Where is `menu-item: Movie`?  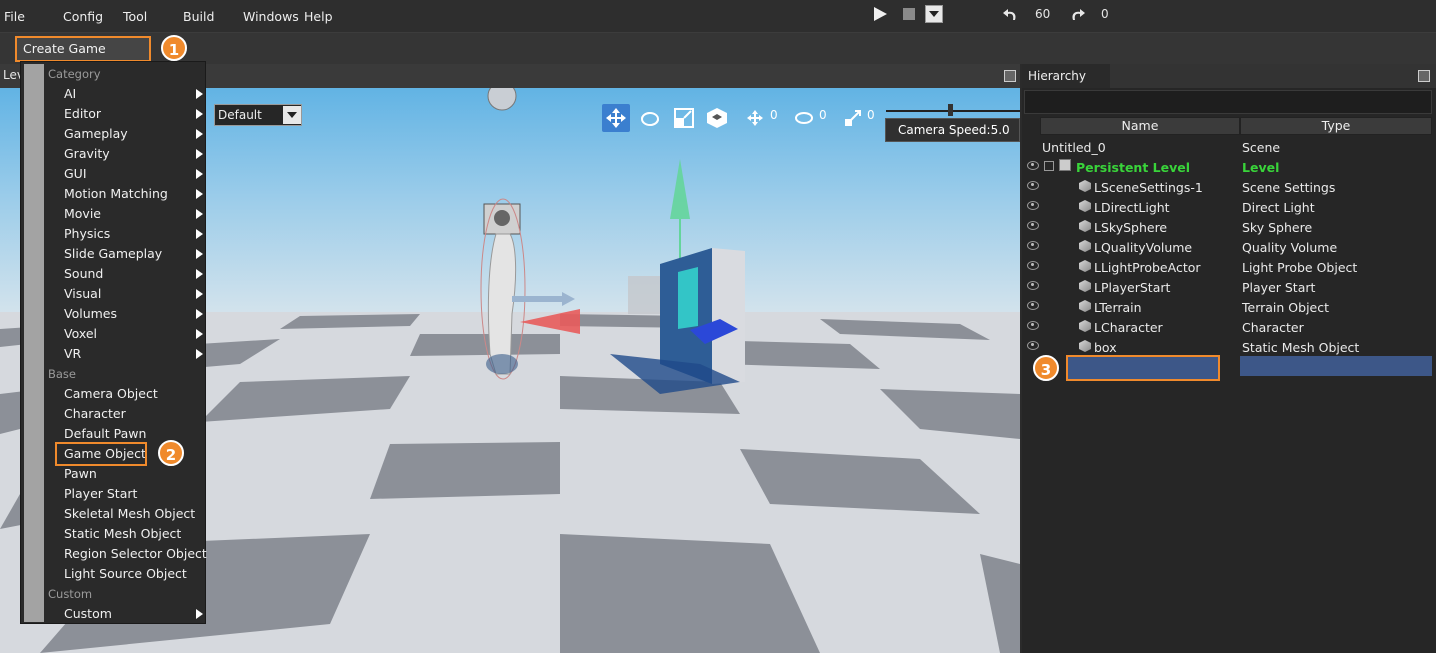 menu-item: Movie is located at coordinates (113, 214).